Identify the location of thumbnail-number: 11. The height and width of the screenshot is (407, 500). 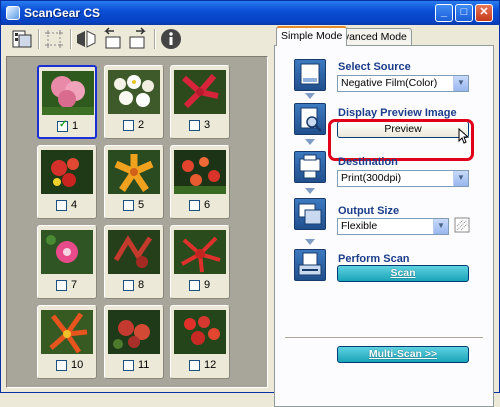
(144, 365).